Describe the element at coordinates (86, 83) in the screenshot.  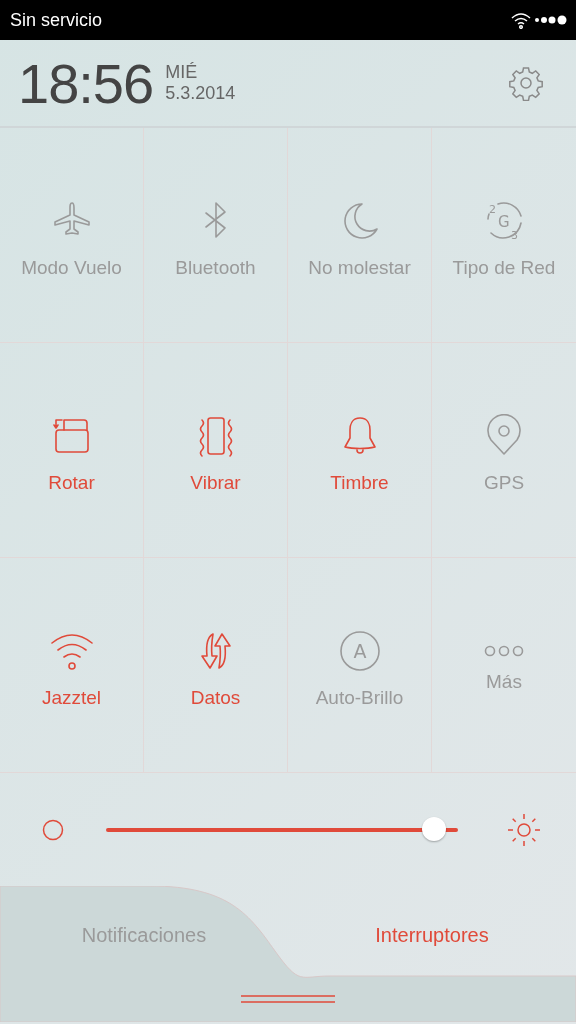
I see `clock-time: 18:56` at that location.